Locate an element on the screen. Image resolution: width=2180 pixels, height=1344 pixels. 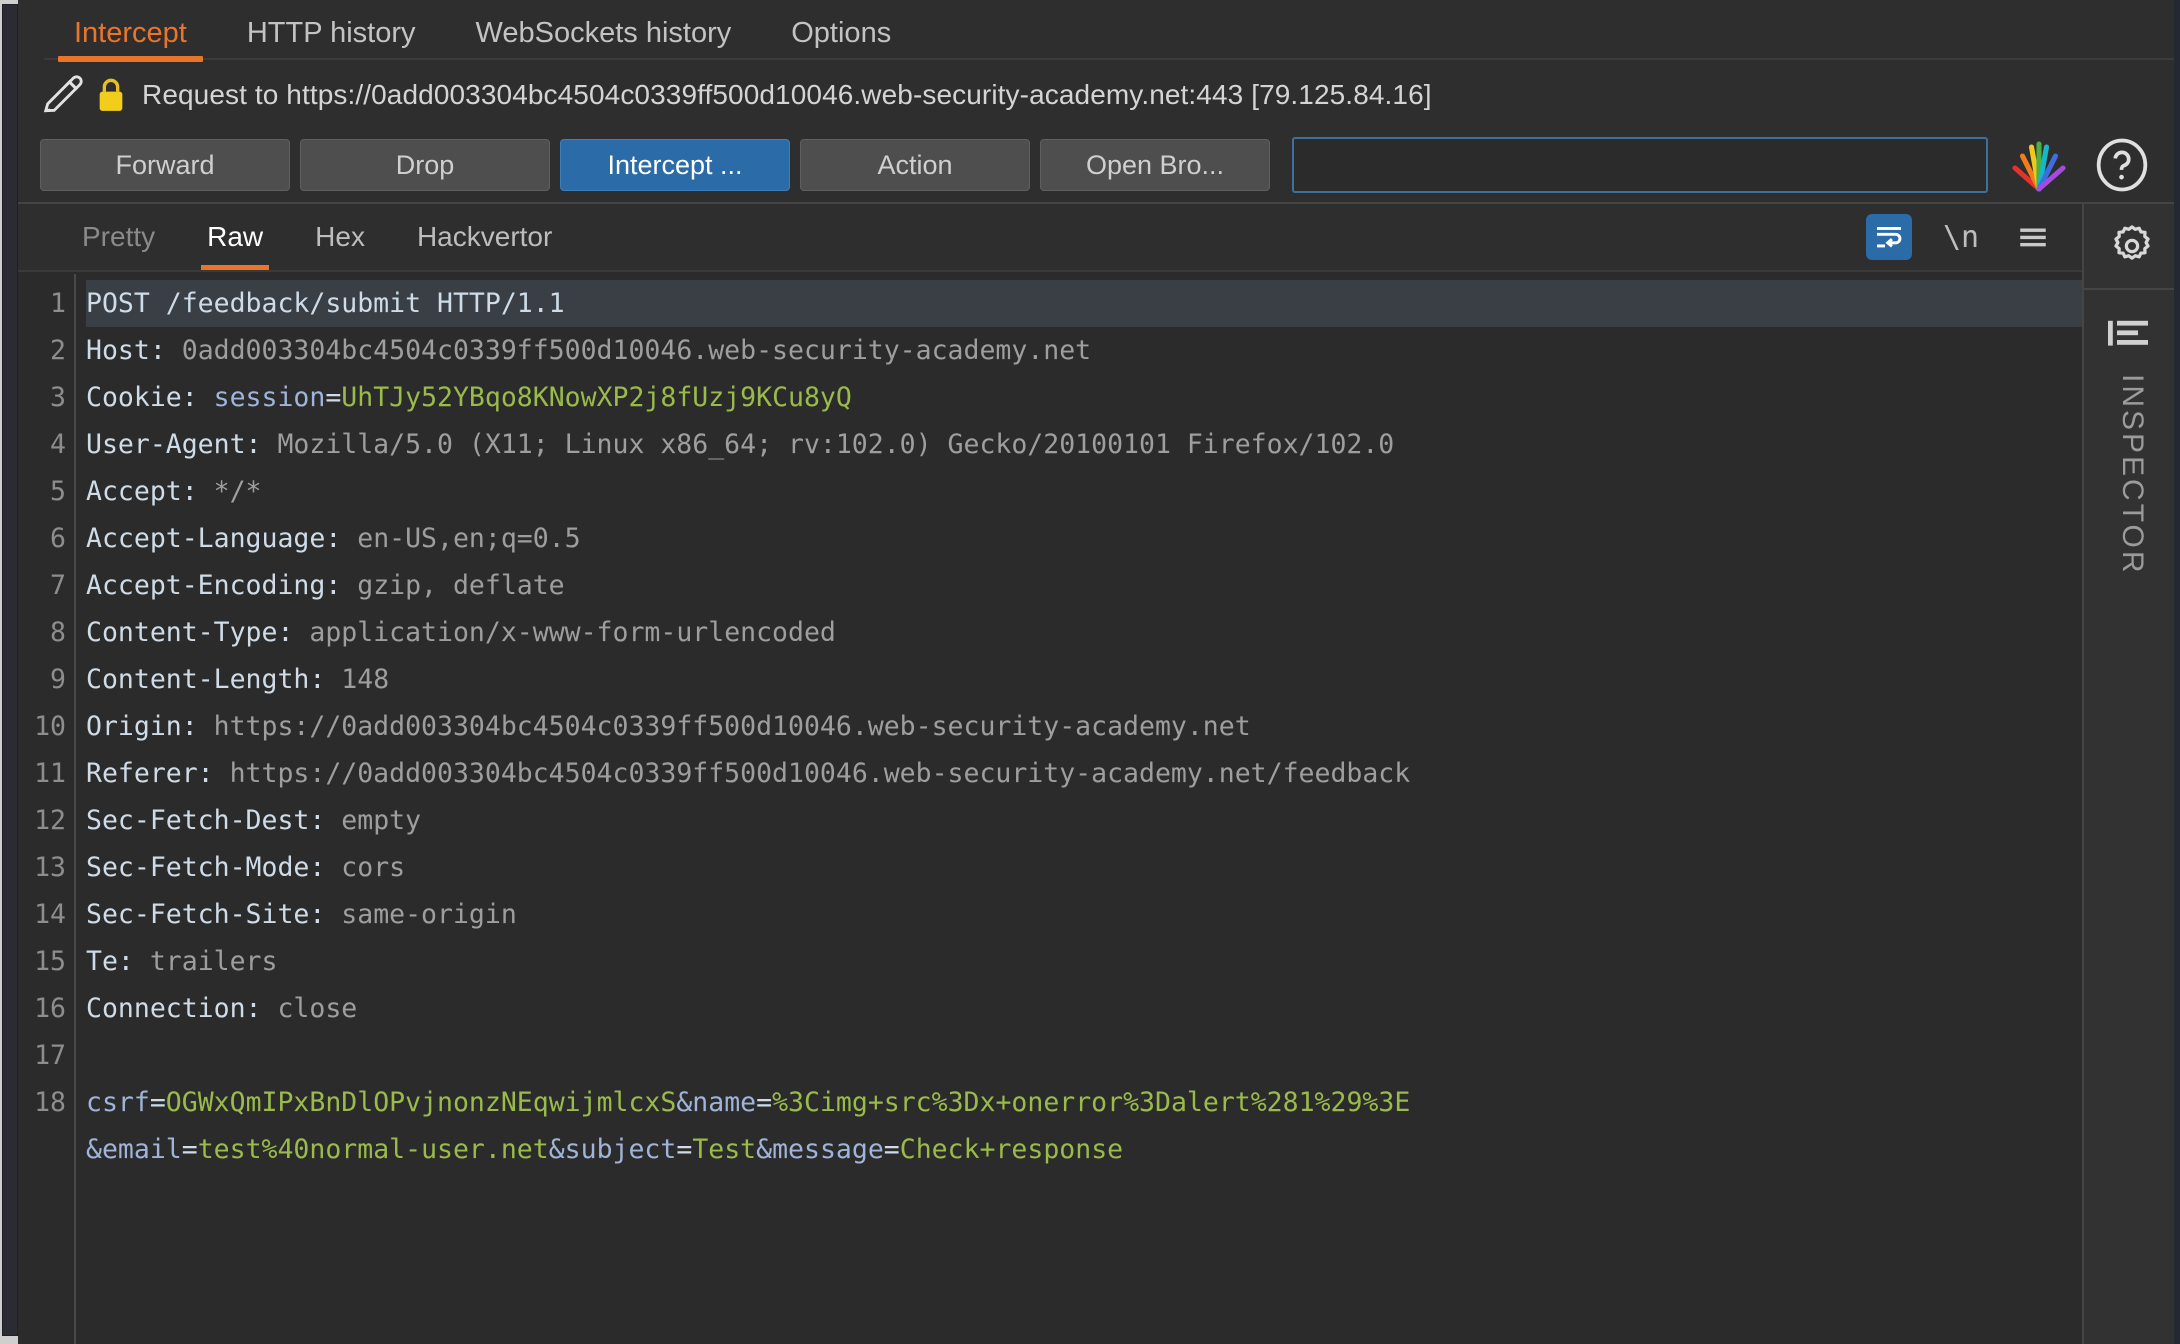
burp-rainbow-logo-icon is located at coordinates (2039, 165).